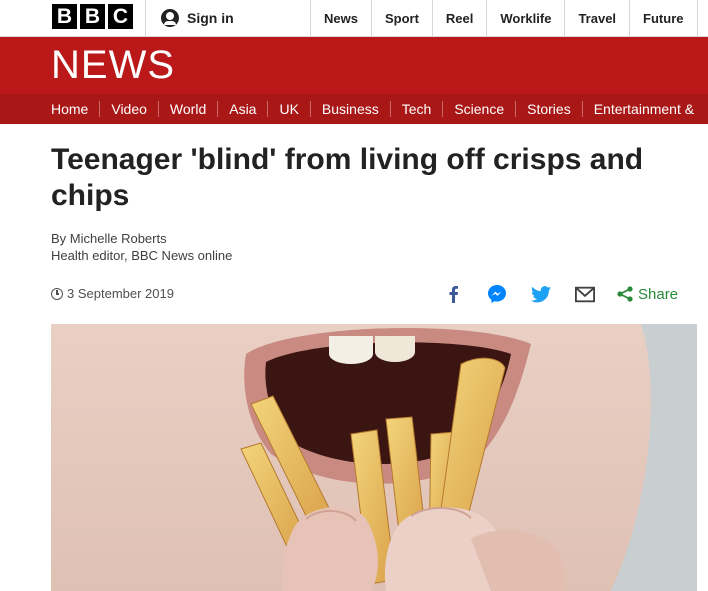  Describe the element at coordinates (64, 16) in the screenshot. I see `logo-letter-b1: B` at that location.